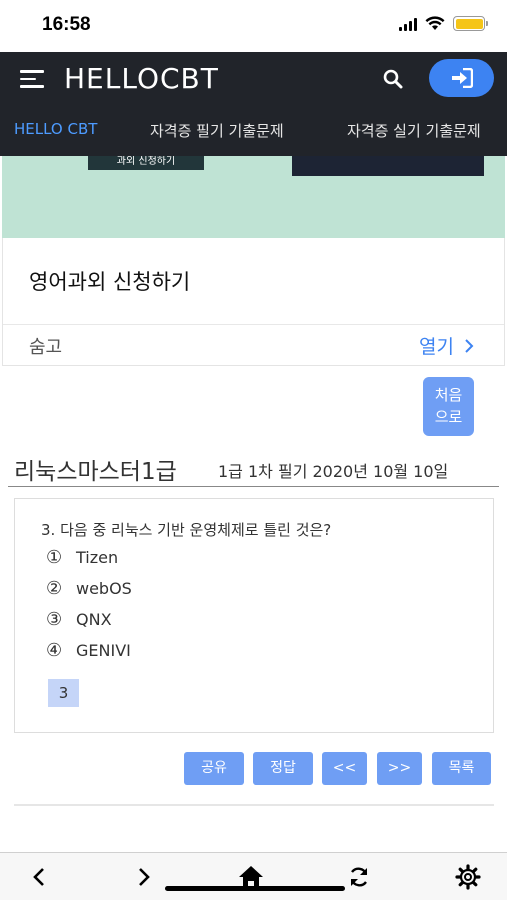 The width and height of the screenshot is (507, 900). What do you see at coordinates (253, 26) in the screenshot?
I see `status-bar: 16:58` at bounding box center [253, 26].